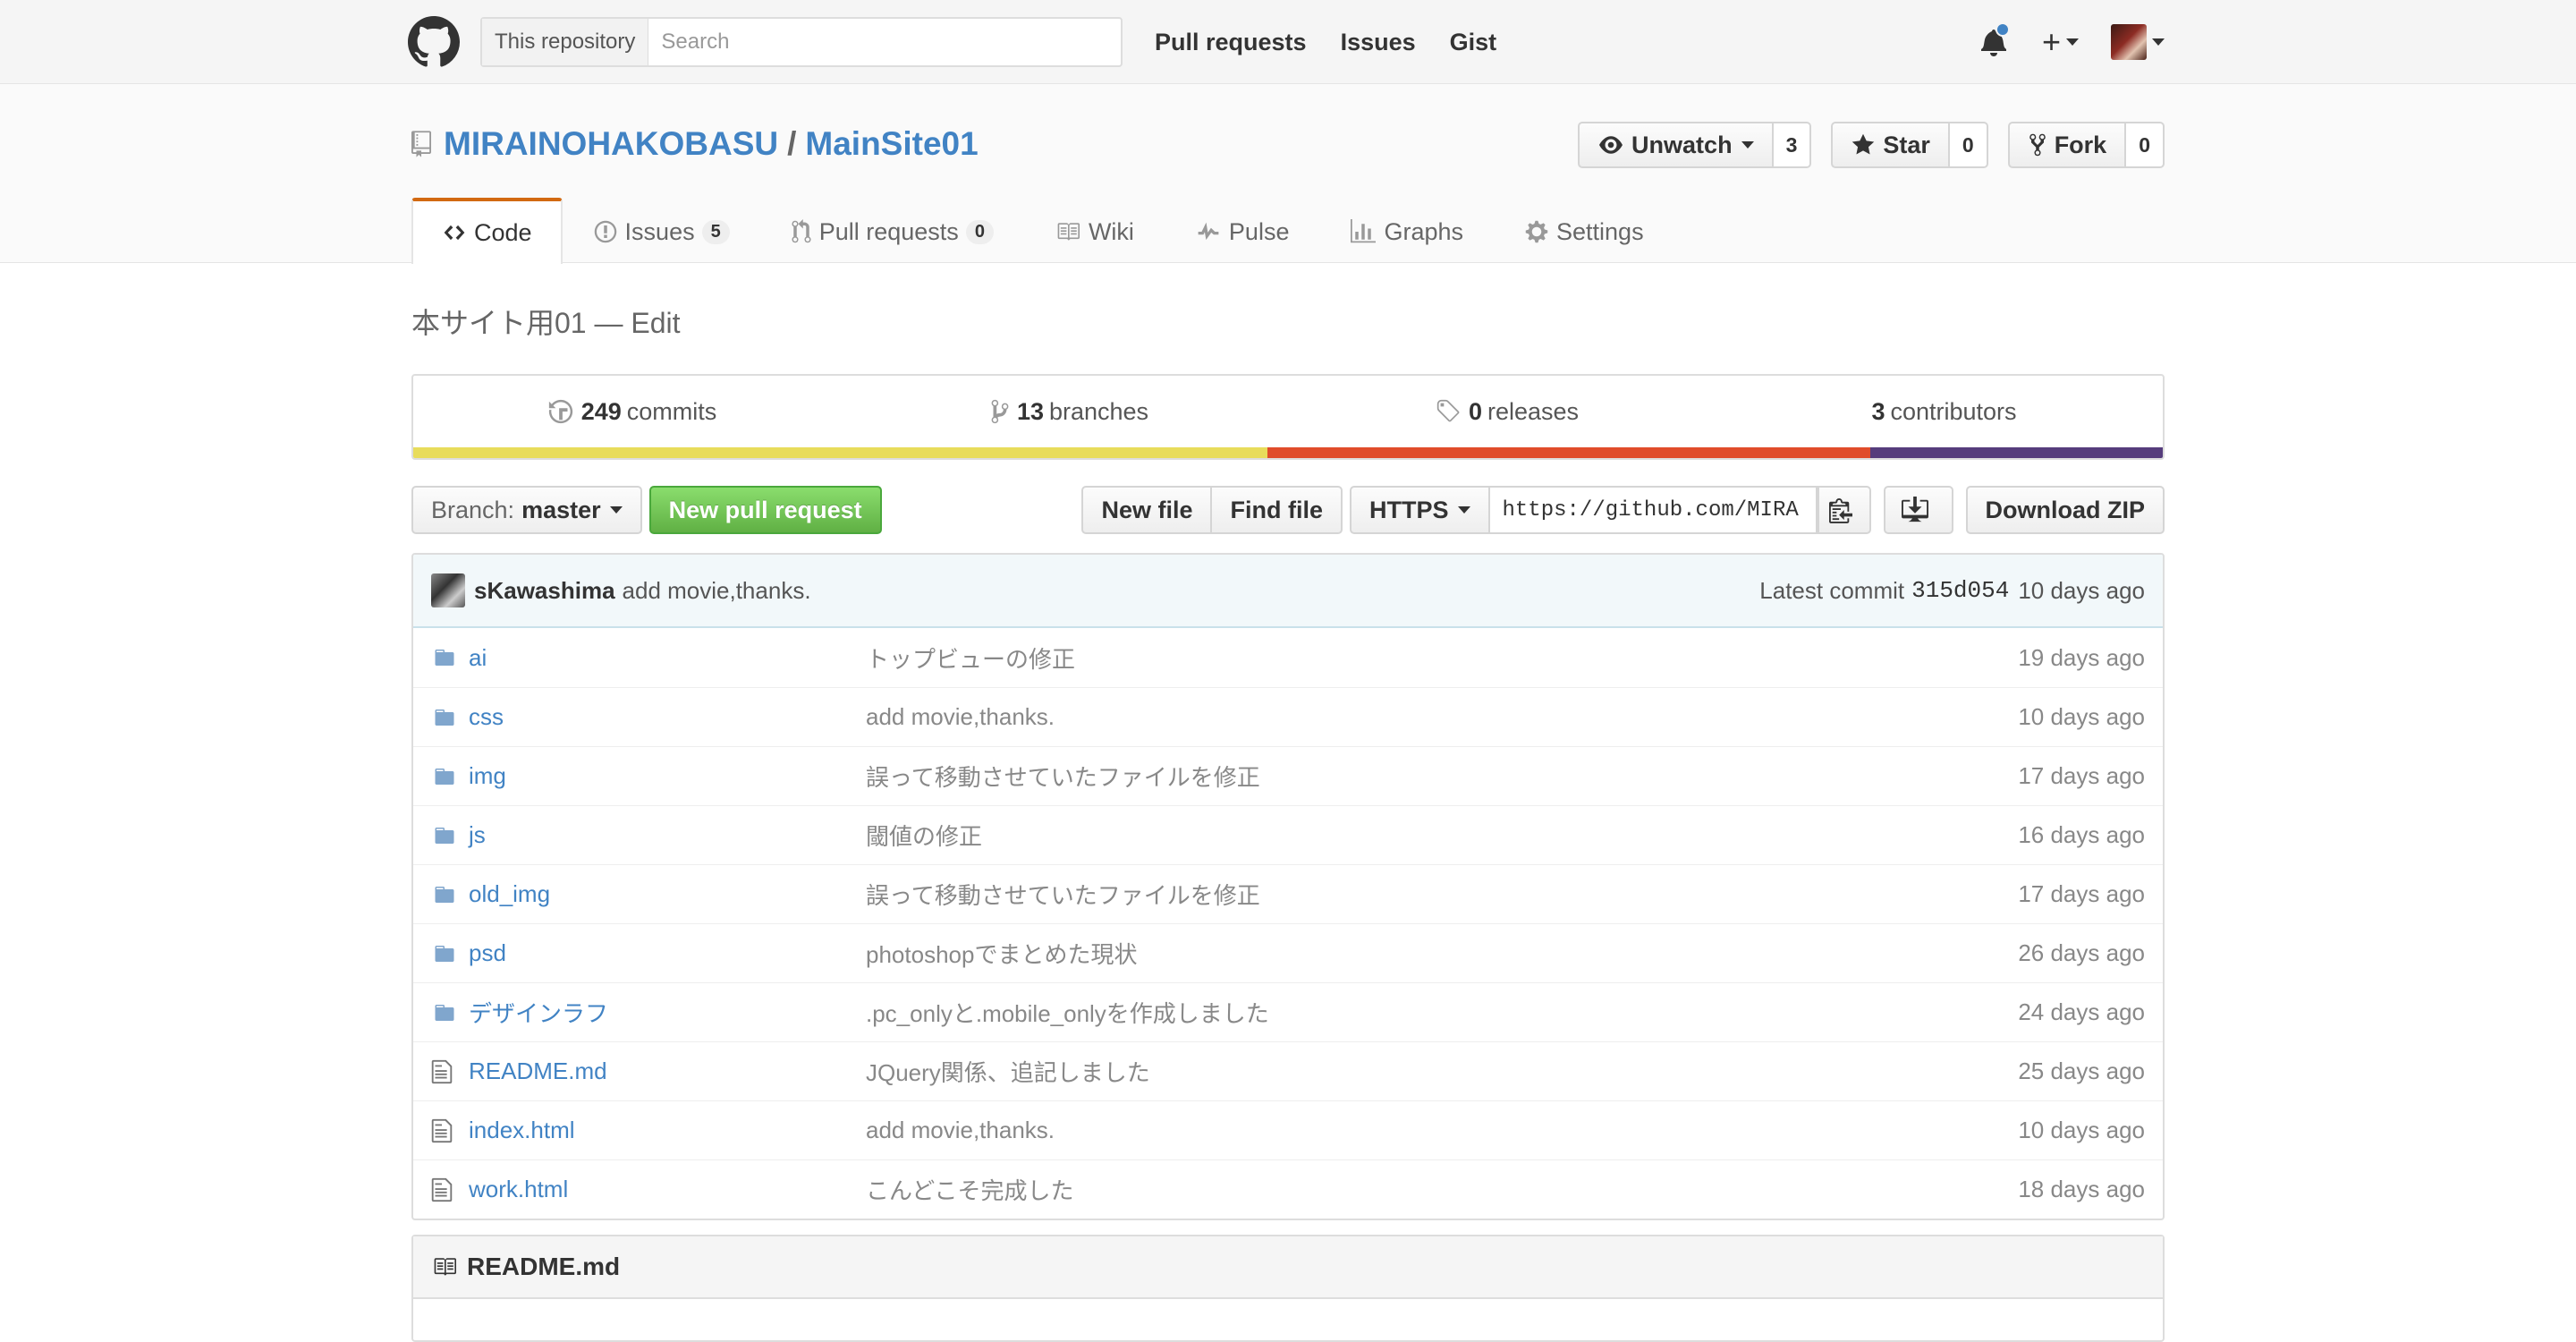 The image size is (2576, 1342). Describe the element at coordinates (1442, 836) in the screenshot. I see `file-commit-message: 閾値の修正` at that location.